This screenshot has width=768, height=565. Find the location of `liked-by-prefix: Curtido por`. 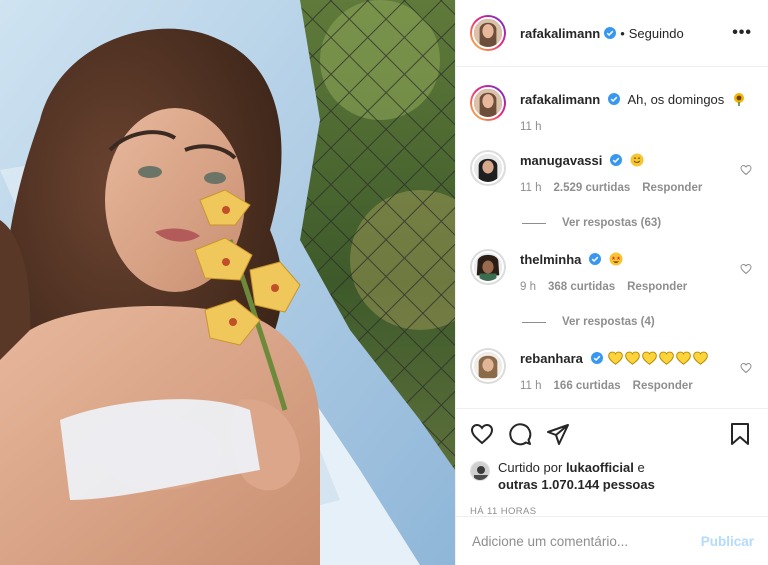

liked-by-prefix: Curtido por is located at coordinates (530, 467).